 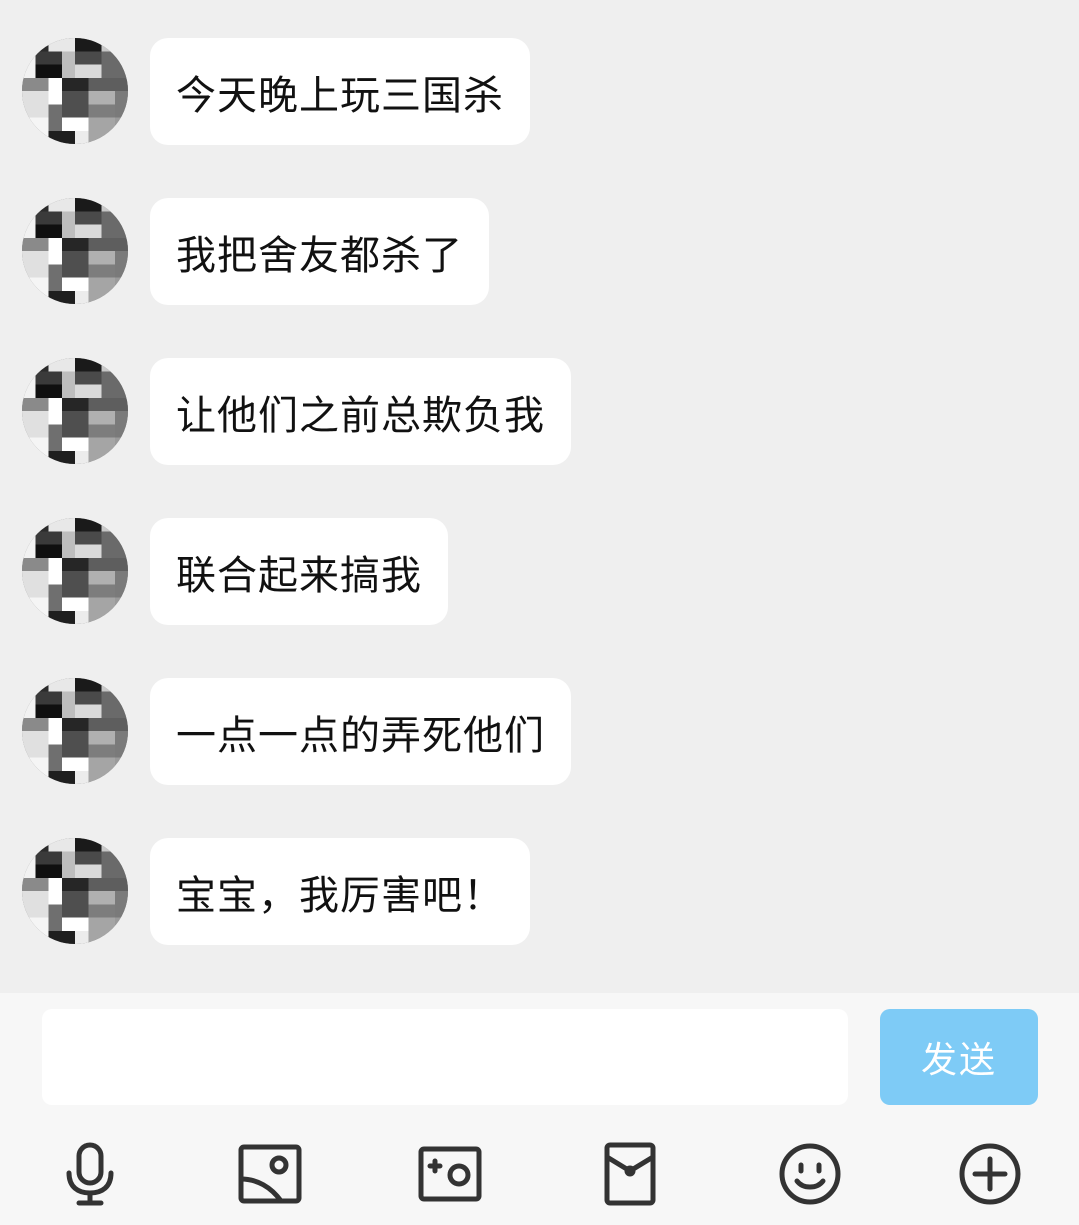 What do you see at coordinates (360, 731) in the screenshot?
I see `message-bubble: 一点一点的弄死他们` at bounding box center [360, 731].